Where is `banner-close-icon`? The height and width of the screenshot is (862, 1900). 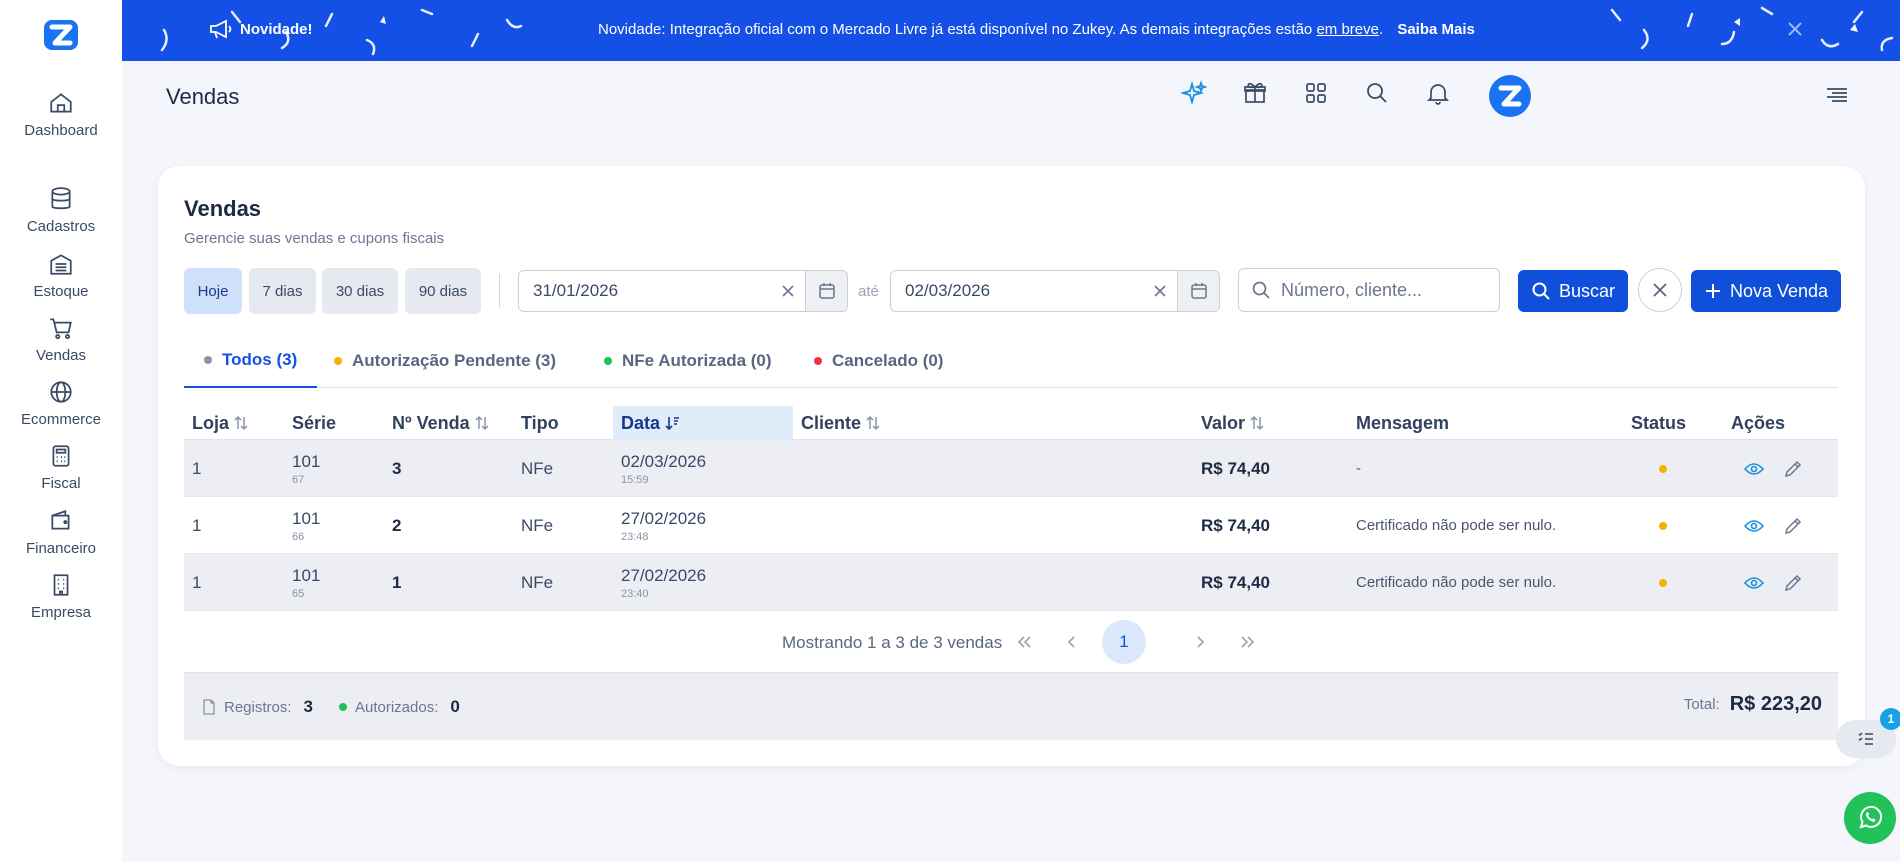
banner-close-icon is located at coordinates (1795, 29).